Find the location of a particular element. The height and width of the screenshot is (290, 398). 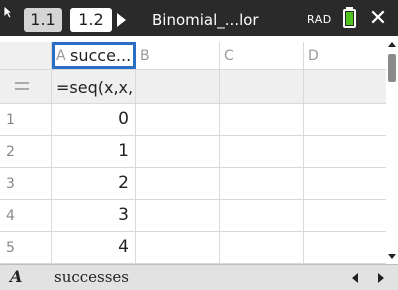

corner-cell is located at coordinates (26, 55).